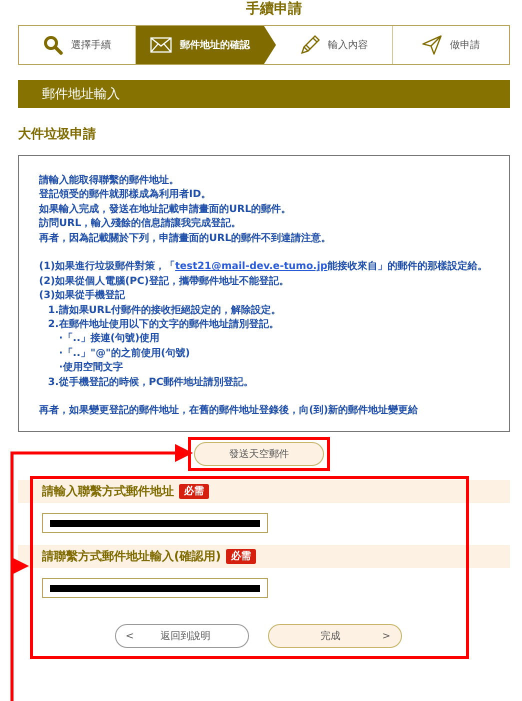  Describe the element at coordinates (163, 325) in the screenshot. I see `notice-text: 2.在郵件地址使用以下的文字的郵件地址請別登記。` at that location.